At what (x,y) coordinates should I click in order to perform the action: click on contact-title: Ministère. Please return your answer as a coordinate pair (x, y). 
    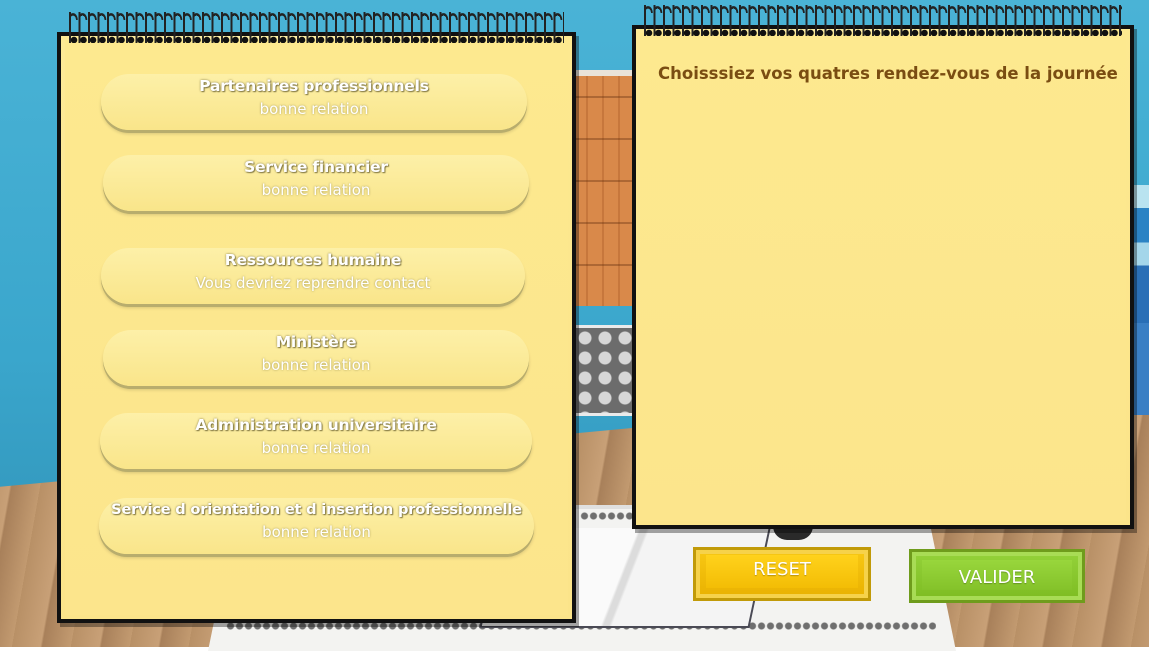
    Looking at the image, I should click on (316, 342).